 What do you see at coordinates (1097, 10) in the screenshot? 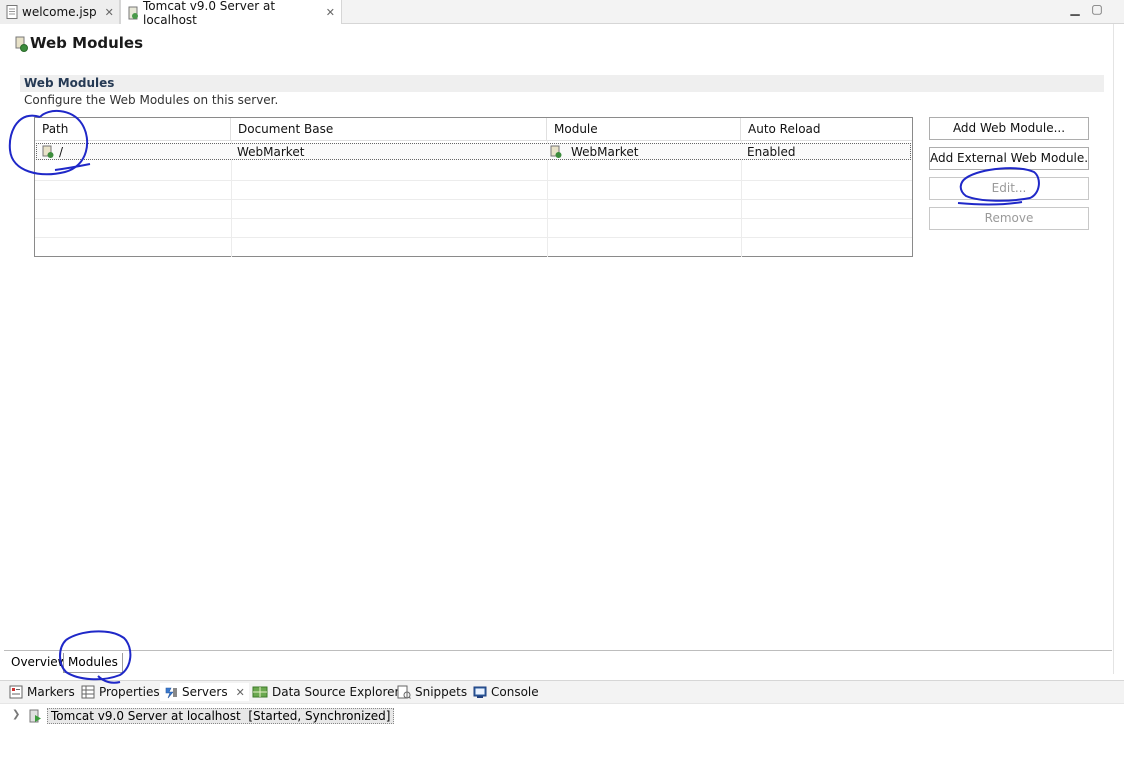
I see `maximize-icon: ▢` at bounding box center [1097, 10].